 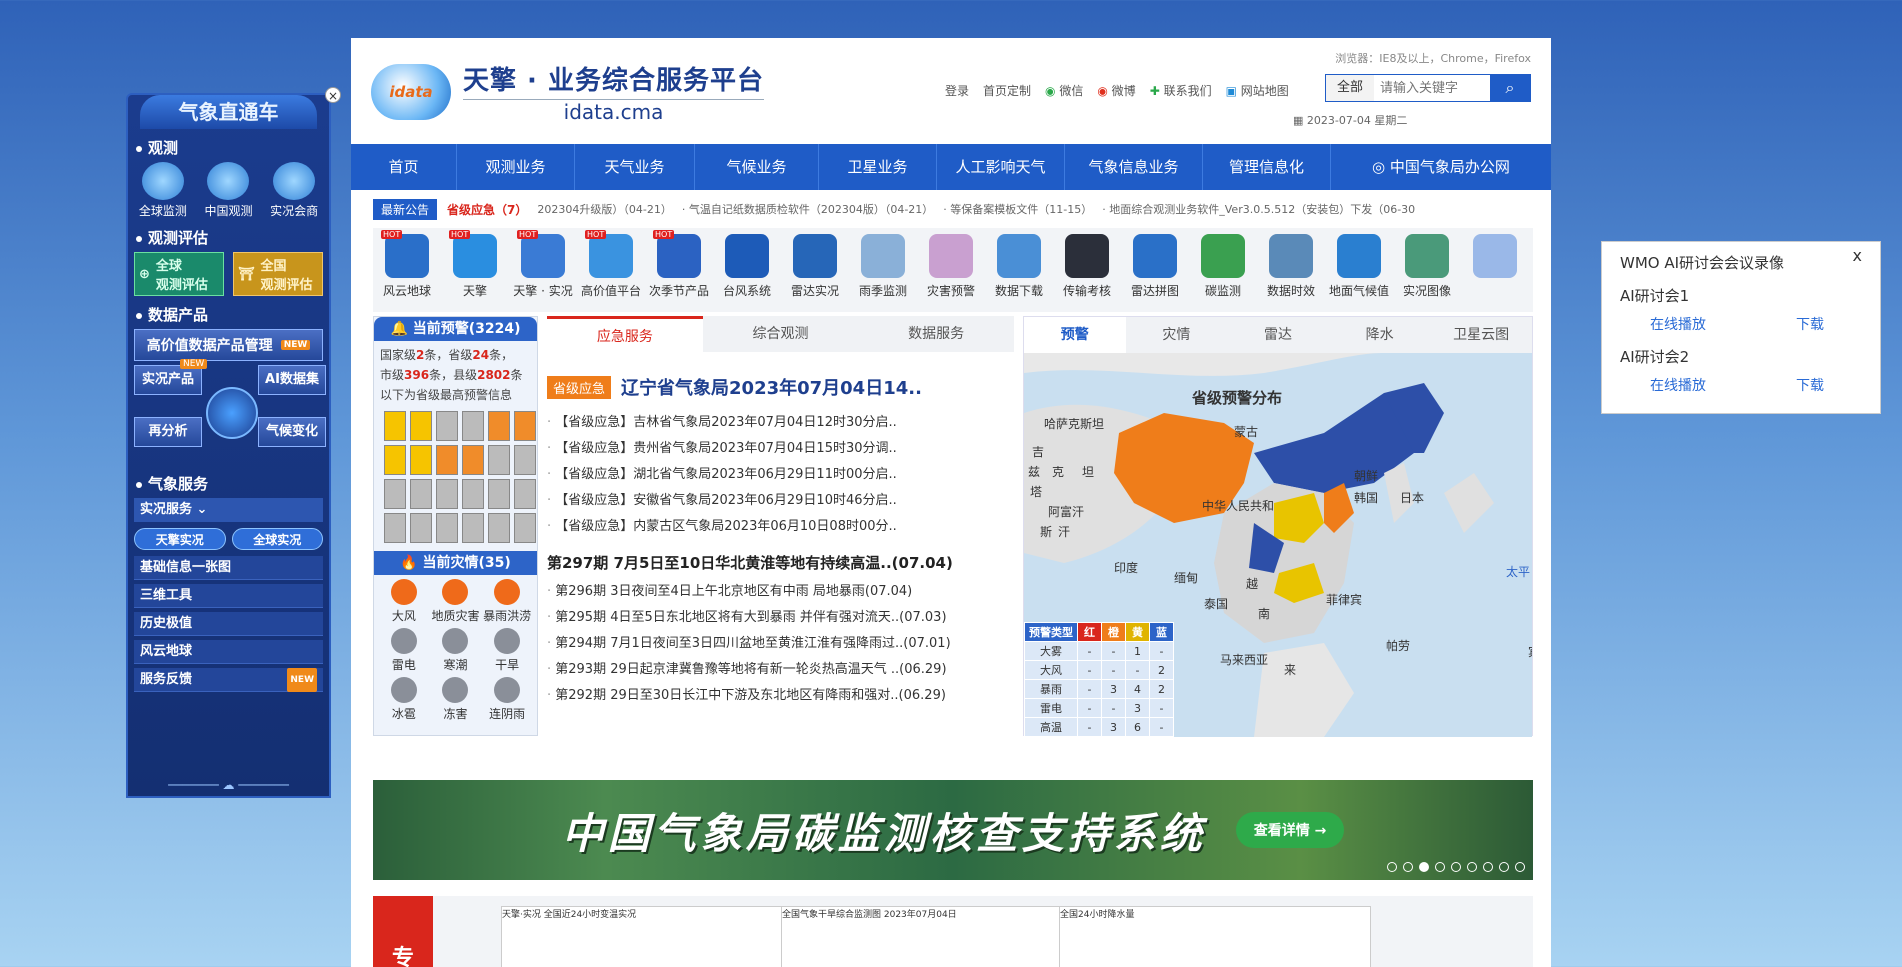 What do you see at coordinates (507, 699) in the screenshot?
I see `disaster-rain: 连阴雨` at bounding box center [507, 699].